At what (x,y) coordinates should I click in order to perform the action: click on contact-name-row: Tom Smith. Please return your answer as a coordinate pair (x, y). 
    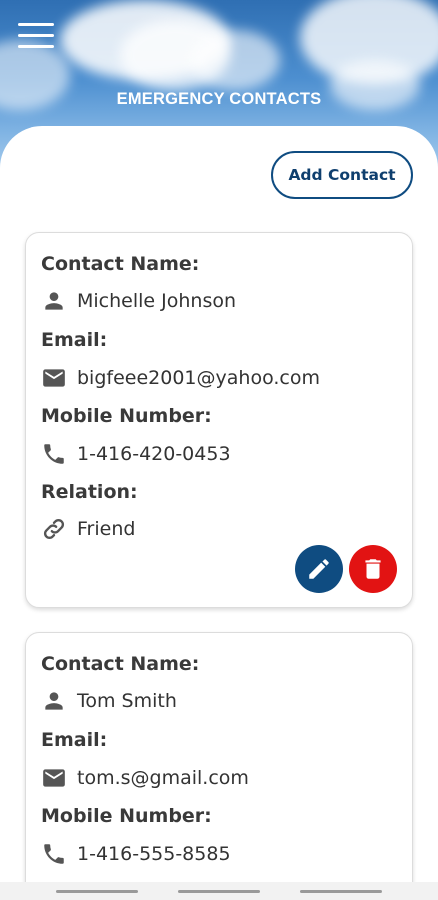
    Looking at the image, I should click on (109, 701).